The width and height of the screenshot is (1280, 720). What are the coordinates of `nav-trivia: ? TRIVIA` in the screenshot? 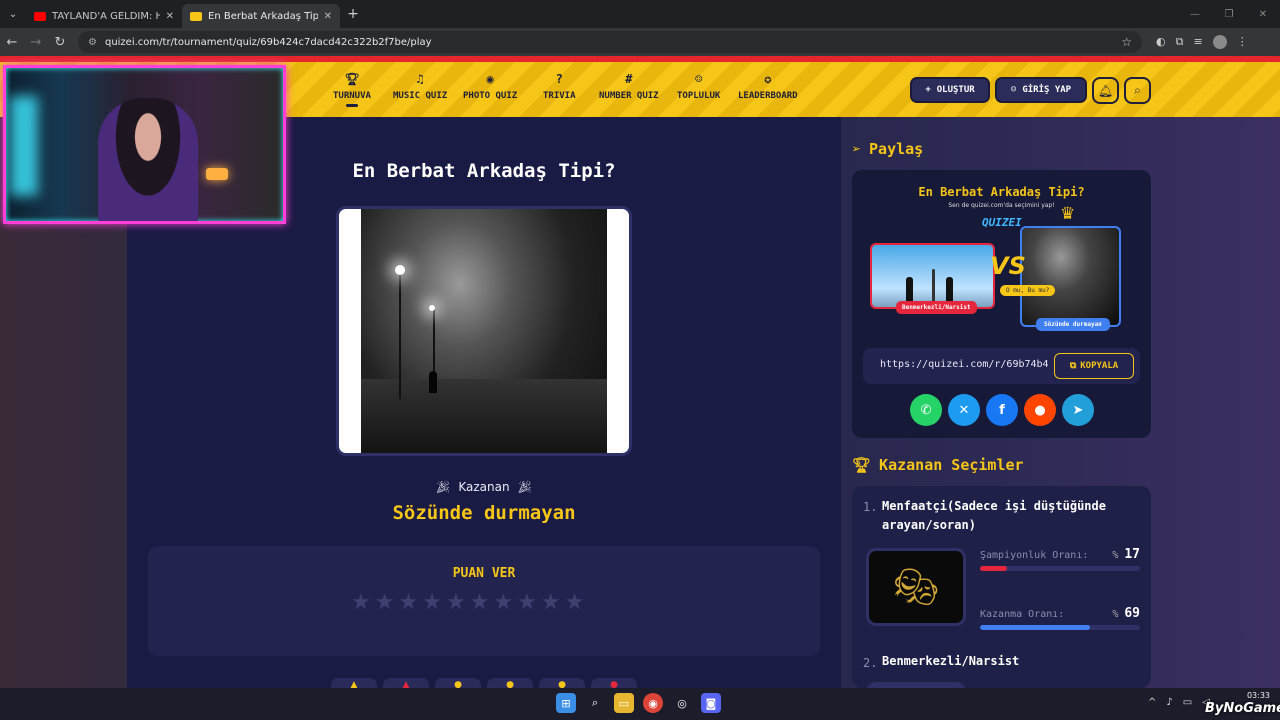 It's located at (559, 86).